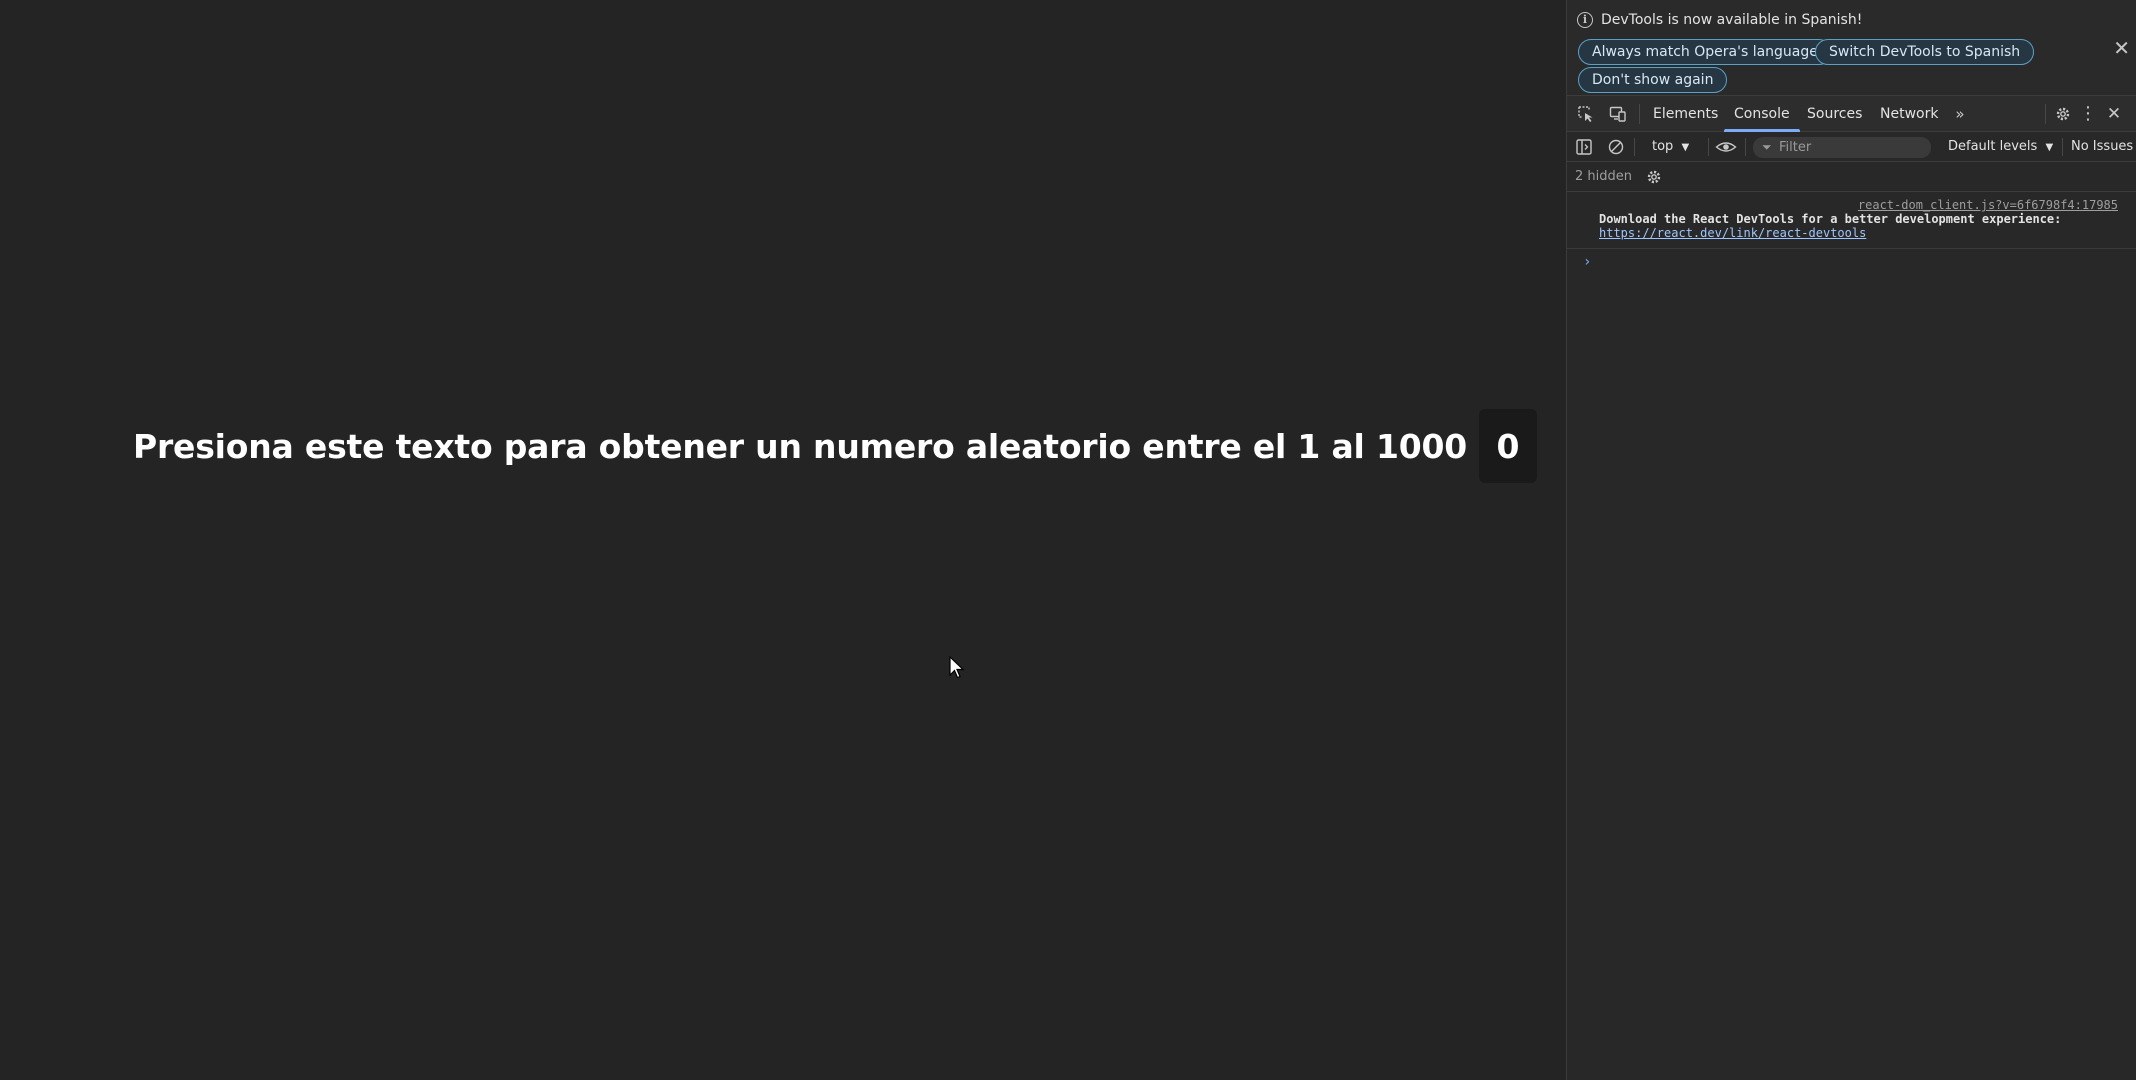 This screenshot has height=1080, width=2136. I want to click on filter-placeholder: Filter, so click(1795, 147).